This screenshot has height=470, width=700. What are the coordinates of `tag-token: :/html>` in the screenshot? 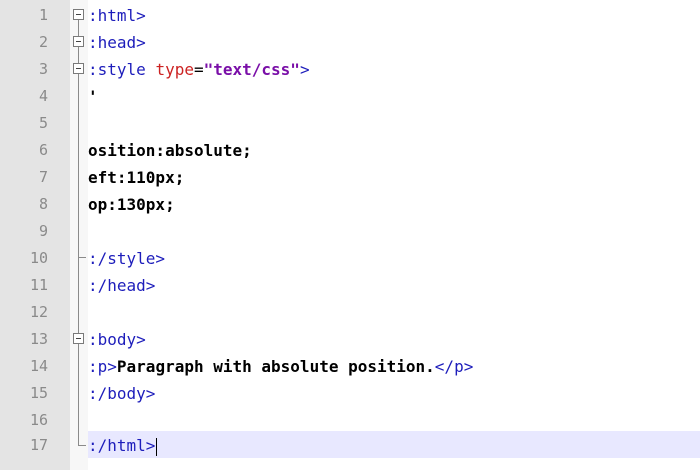 It's located at (122, 445).